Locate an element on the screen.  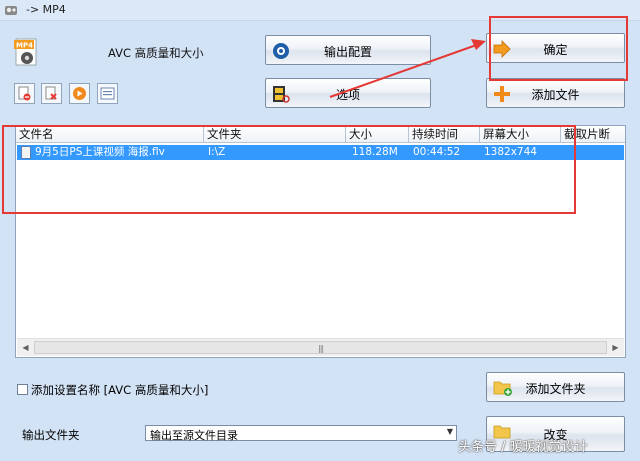
annotation-arrow is located at coordinates (407, 68).